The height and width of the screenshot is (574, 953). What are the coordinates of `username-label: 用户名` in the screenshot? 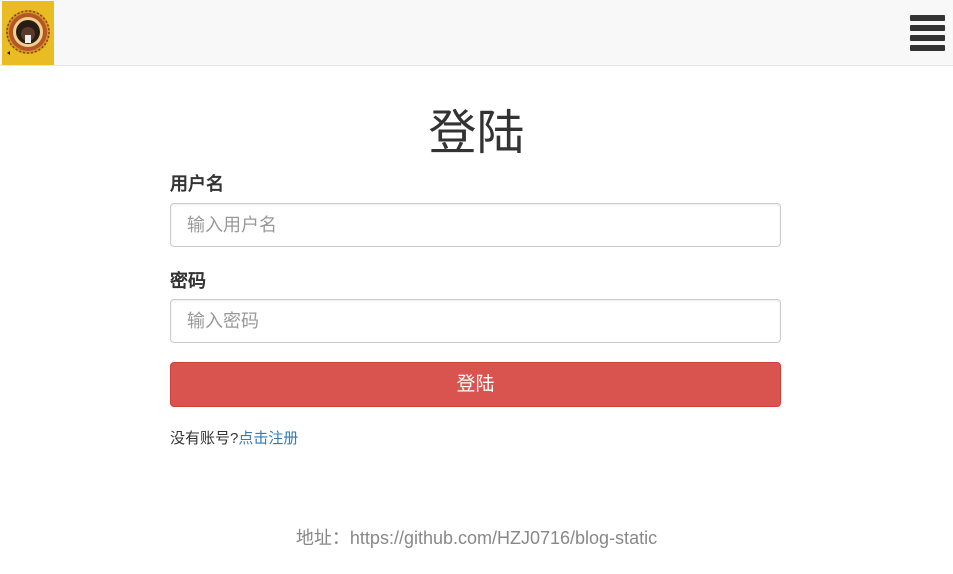 It's located at (197, 184).